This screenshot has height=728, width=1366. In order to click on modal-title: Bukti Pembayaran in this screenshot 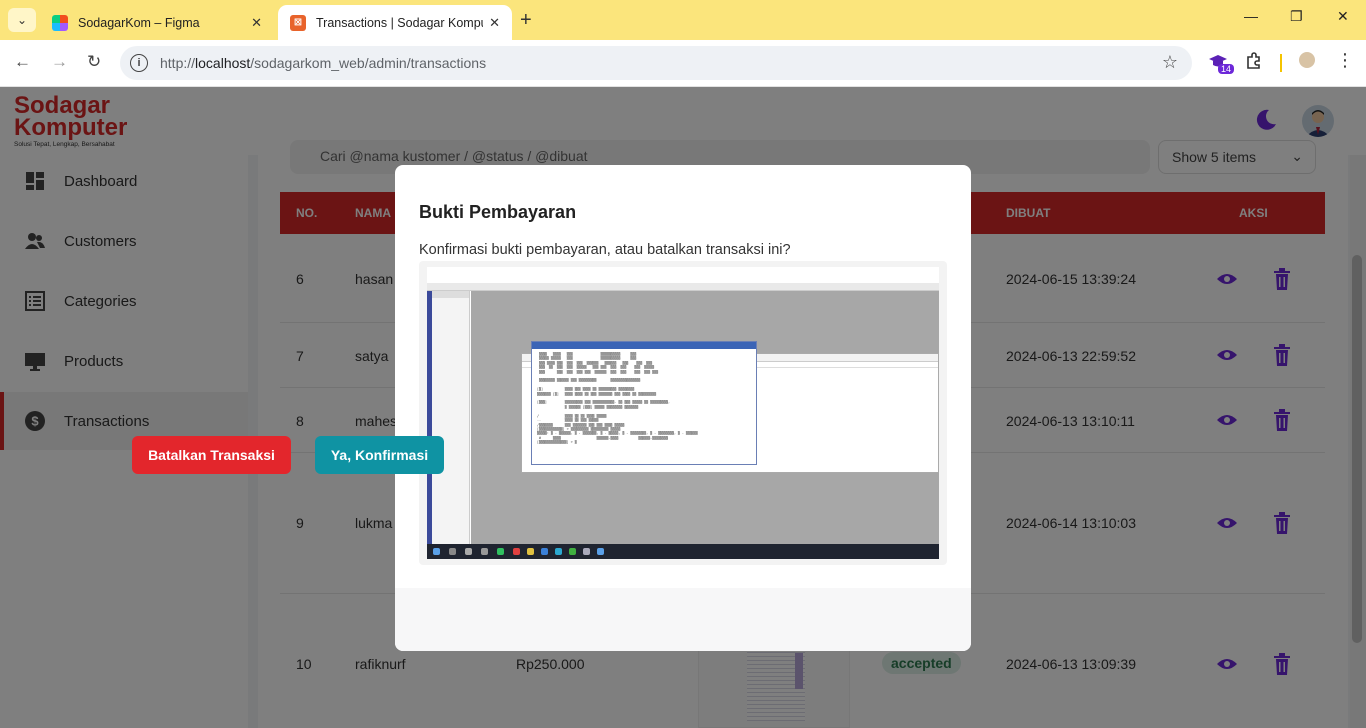, I will do `click(498, 212)`.